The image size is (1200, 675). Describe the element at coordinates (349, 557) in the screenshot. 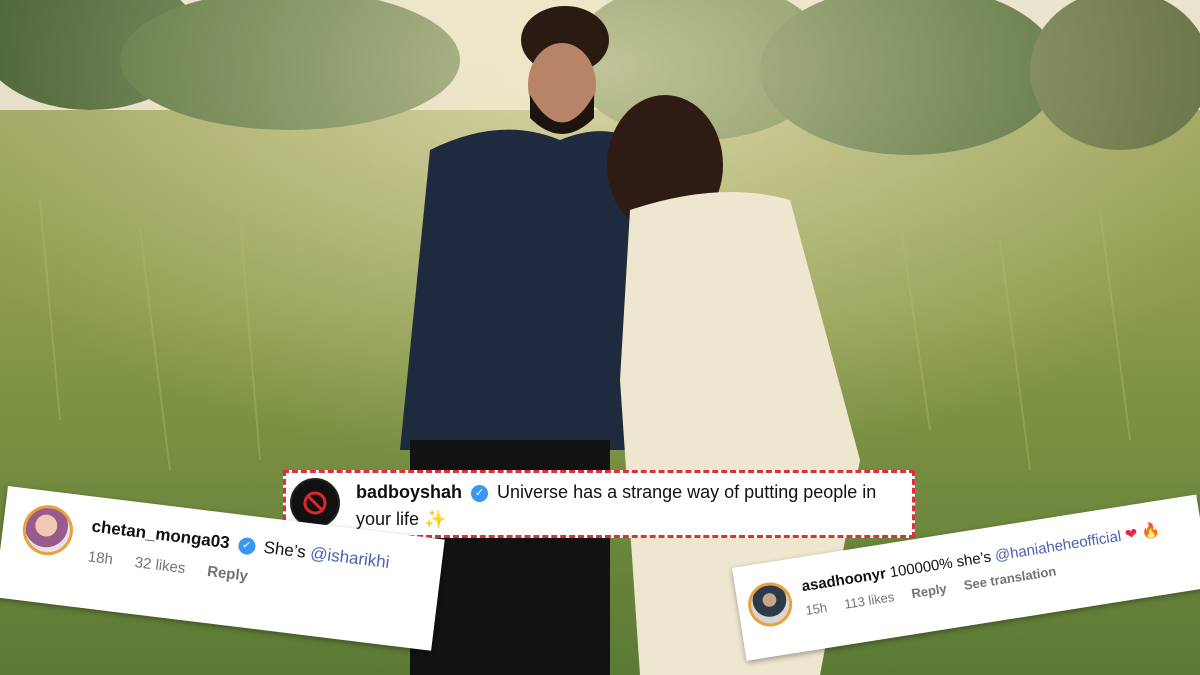

I see `mention-link: @isharikhi` at that location.